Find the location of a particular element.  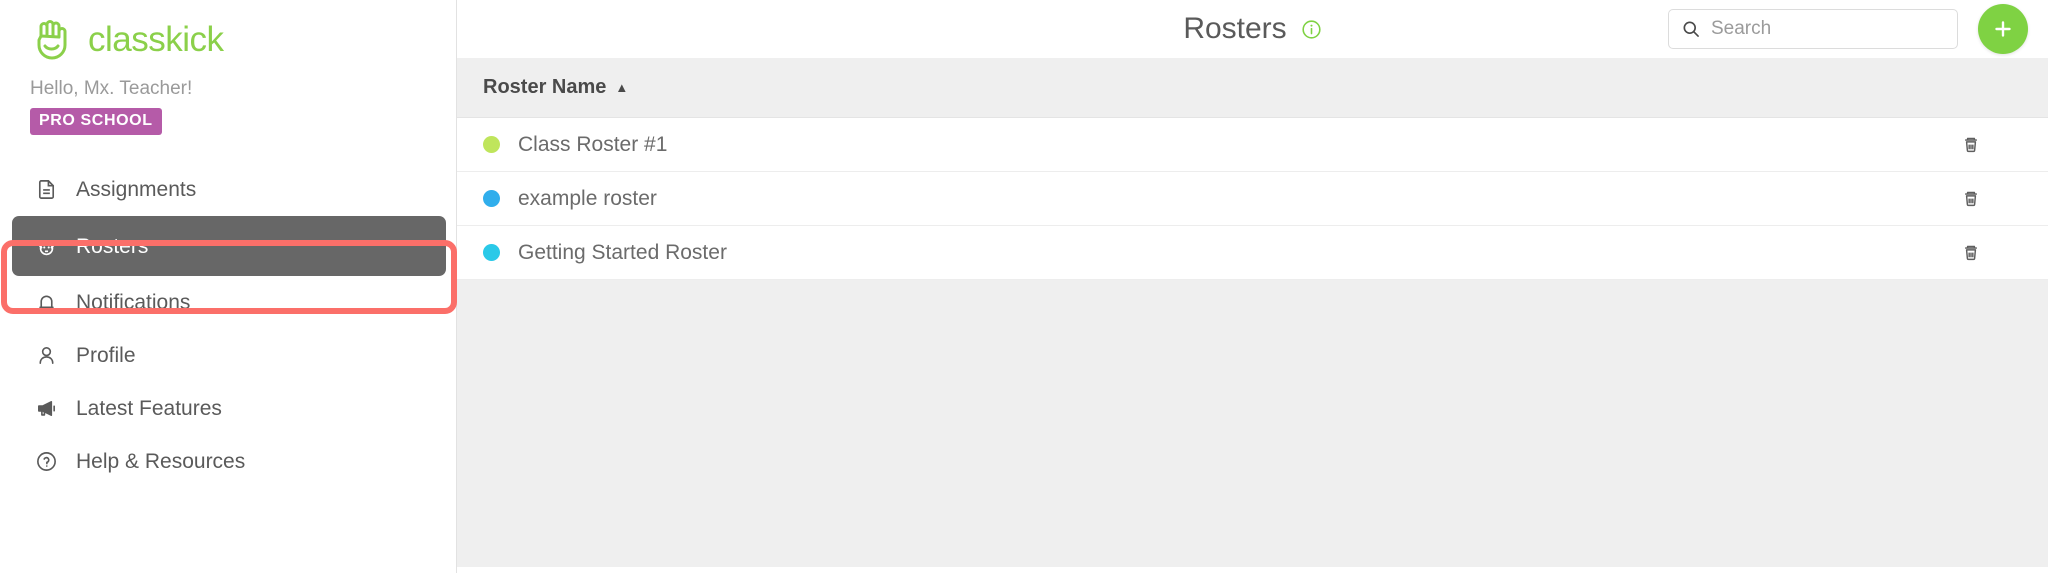

search-box is located at coordinates (1813, 29).